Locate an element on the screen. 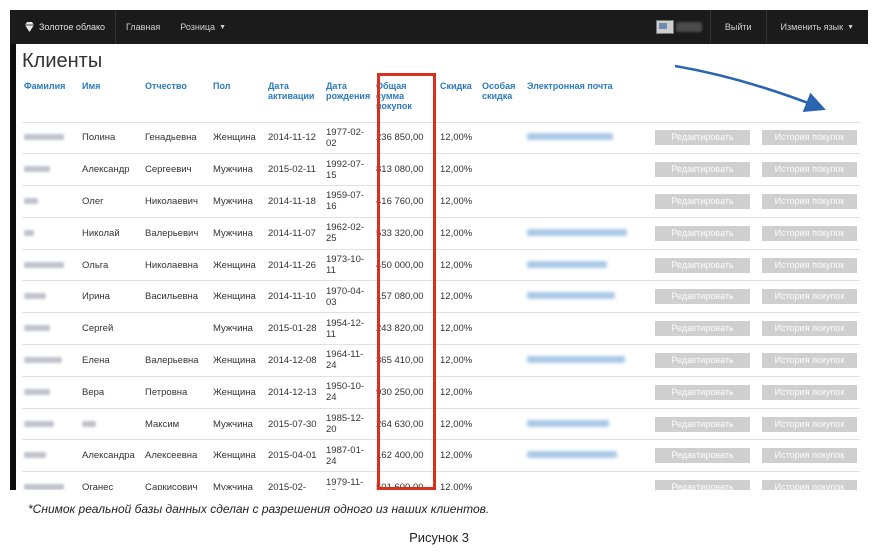 Image resolution: width=878 pixels, height=553 pixels. col-header-total-purchases: Общая сумма покупок is located at coordinates (406, 100).